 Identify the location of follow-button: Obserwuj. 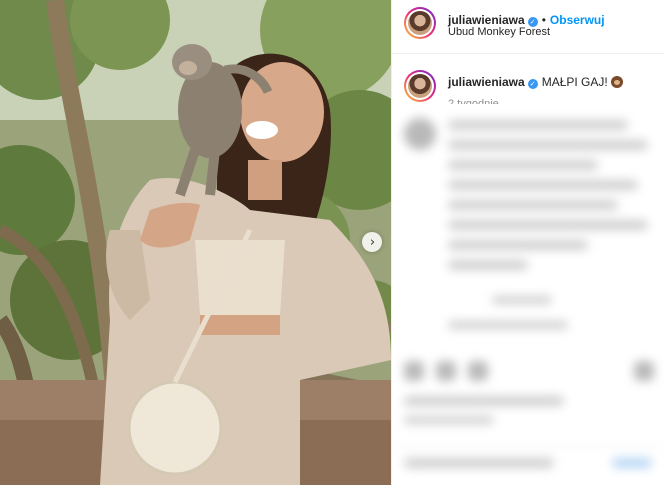
(577, 20).